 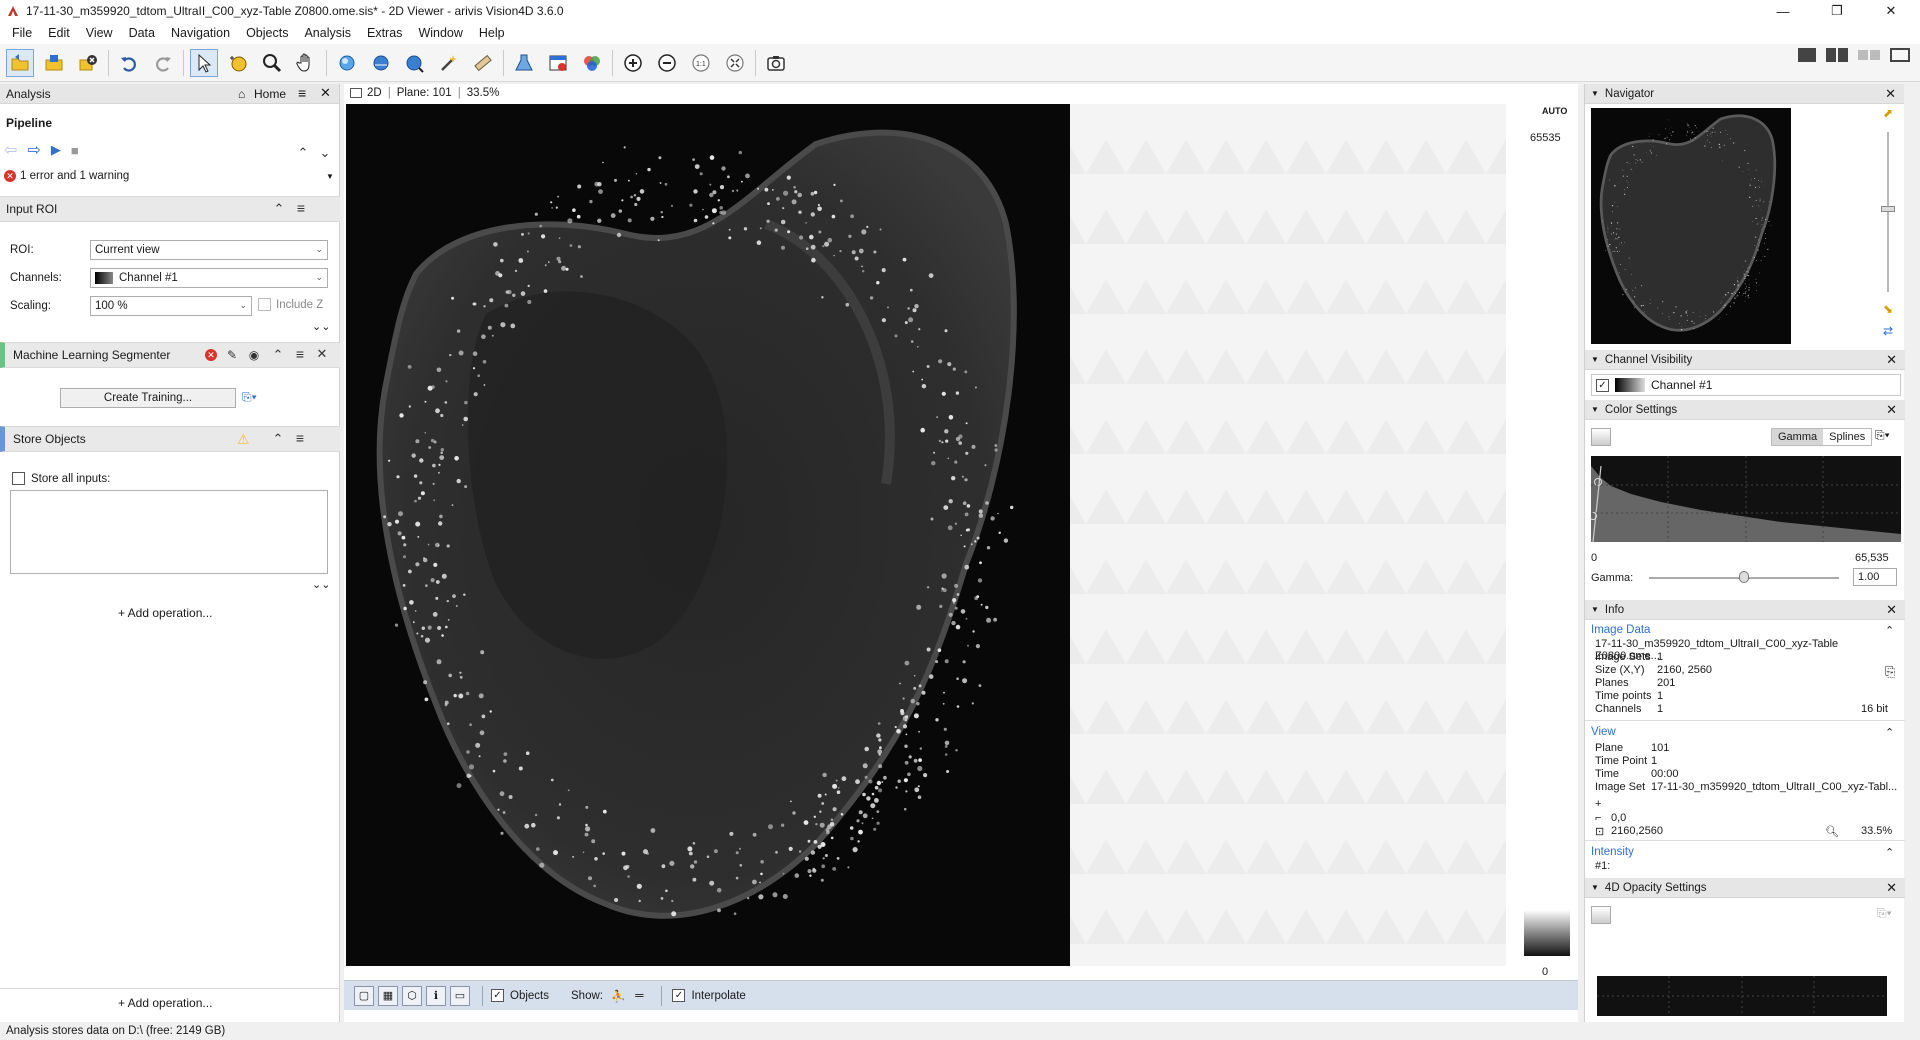 I want to click on 3d-view-button: ⬡, so click(x=412, y=995).